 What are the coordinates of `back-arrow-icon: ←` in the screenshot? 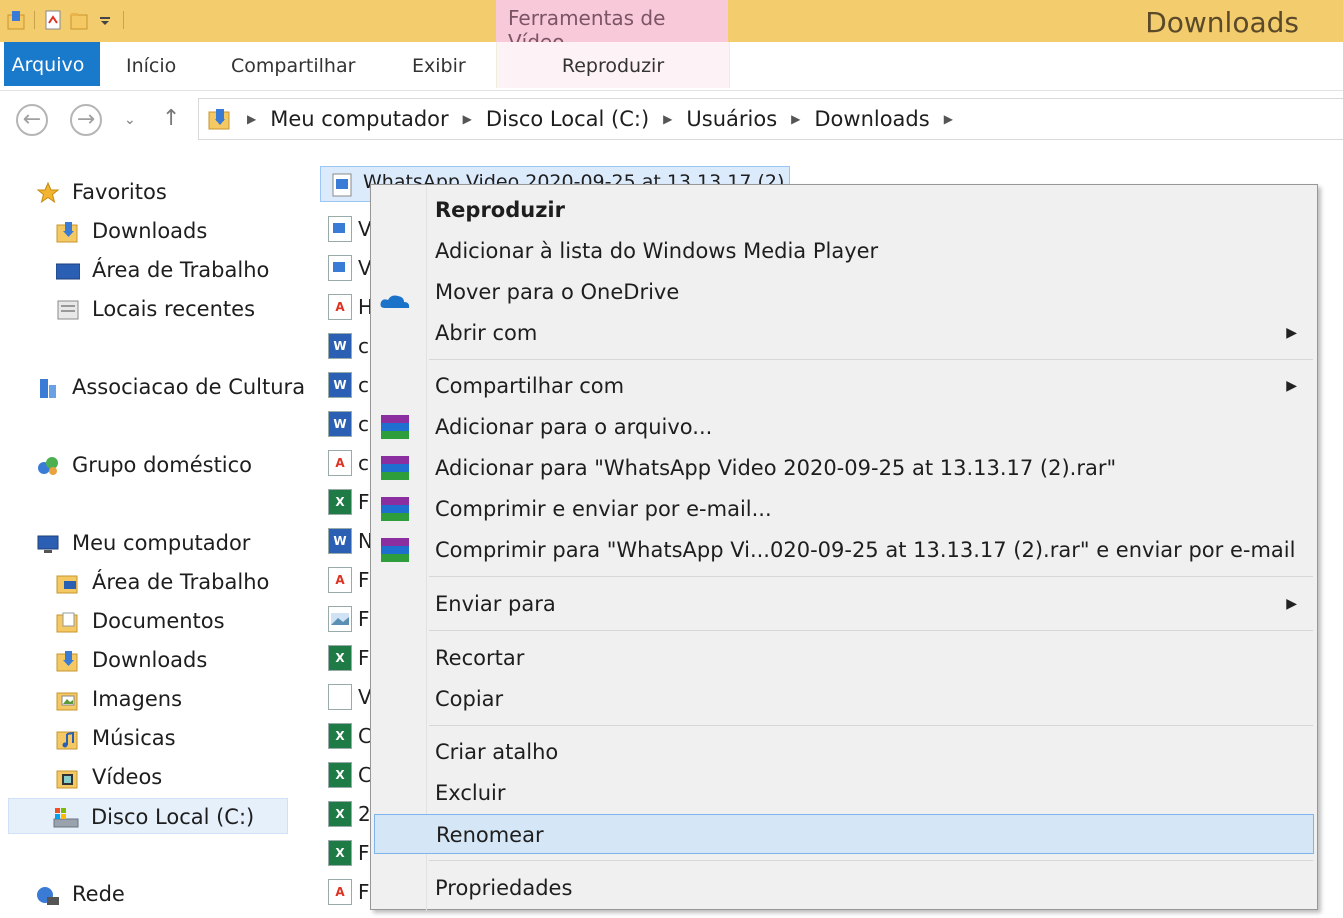 It's located at (32, 119).